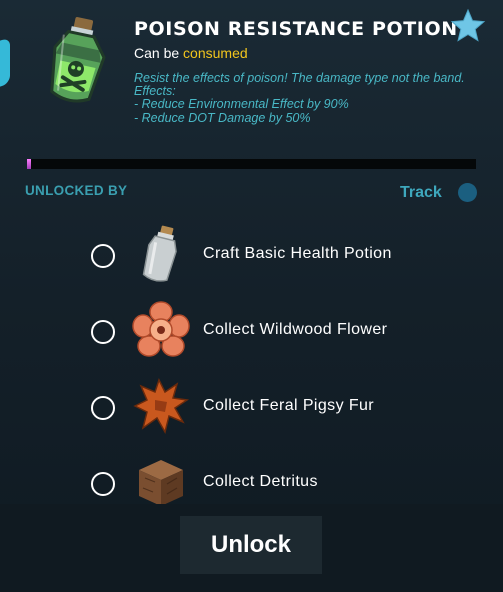 This screenshot has width=503, height=592. I want to click on wildwood-flower-icon, so click(161, 329).